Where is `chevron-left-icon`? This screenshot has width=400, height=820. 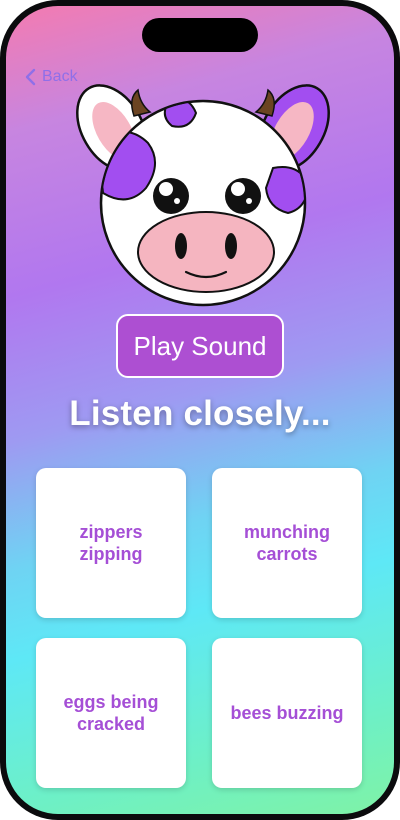 chevron-left-icon is located at coordinates (30, 77).